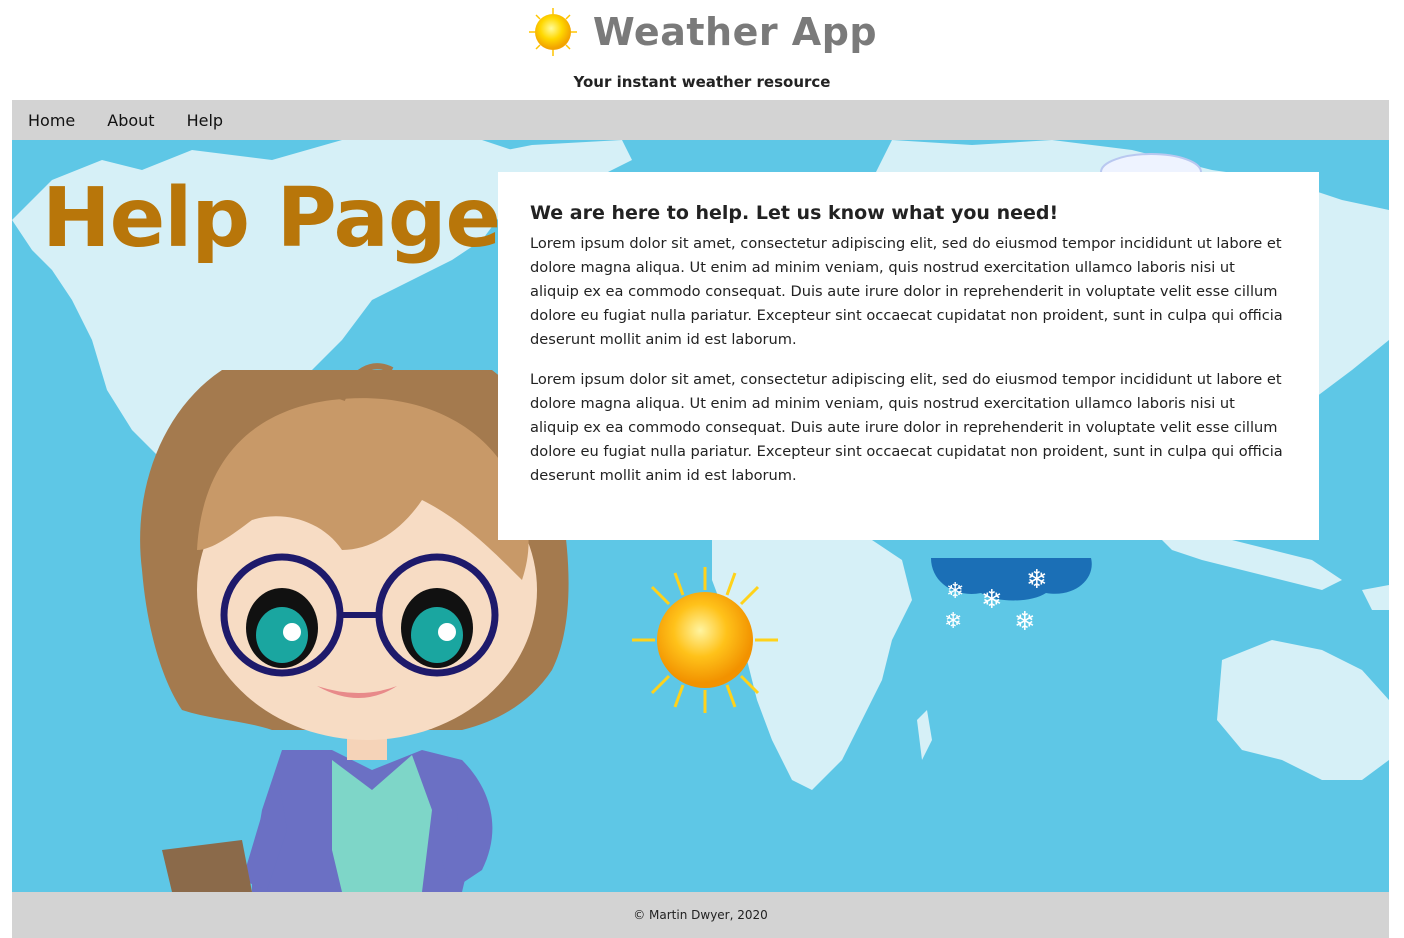  I want to click on app-title: Weather App, so click(735, 32).